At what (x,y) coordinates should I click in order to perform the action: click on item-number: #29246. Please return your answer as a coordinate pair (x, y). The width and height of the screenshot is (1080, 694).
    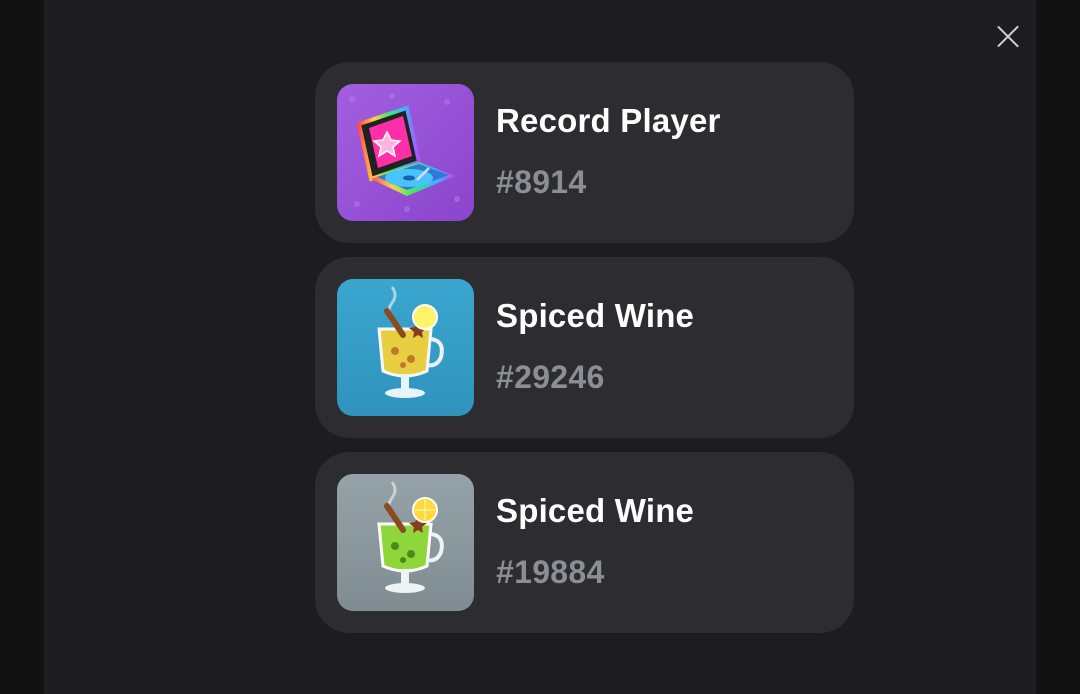
    Looking at the image, I should click on (550, 377).